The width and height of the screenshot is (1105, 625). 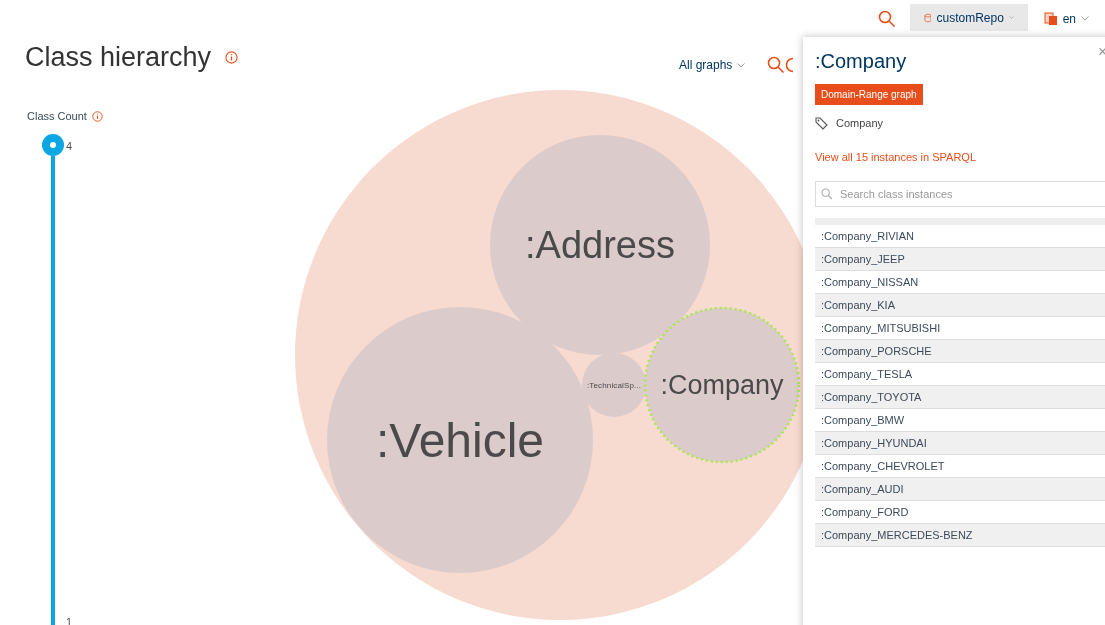 I want to click on graph-badge: Domain-Range graph, so click(x=869, y=94).